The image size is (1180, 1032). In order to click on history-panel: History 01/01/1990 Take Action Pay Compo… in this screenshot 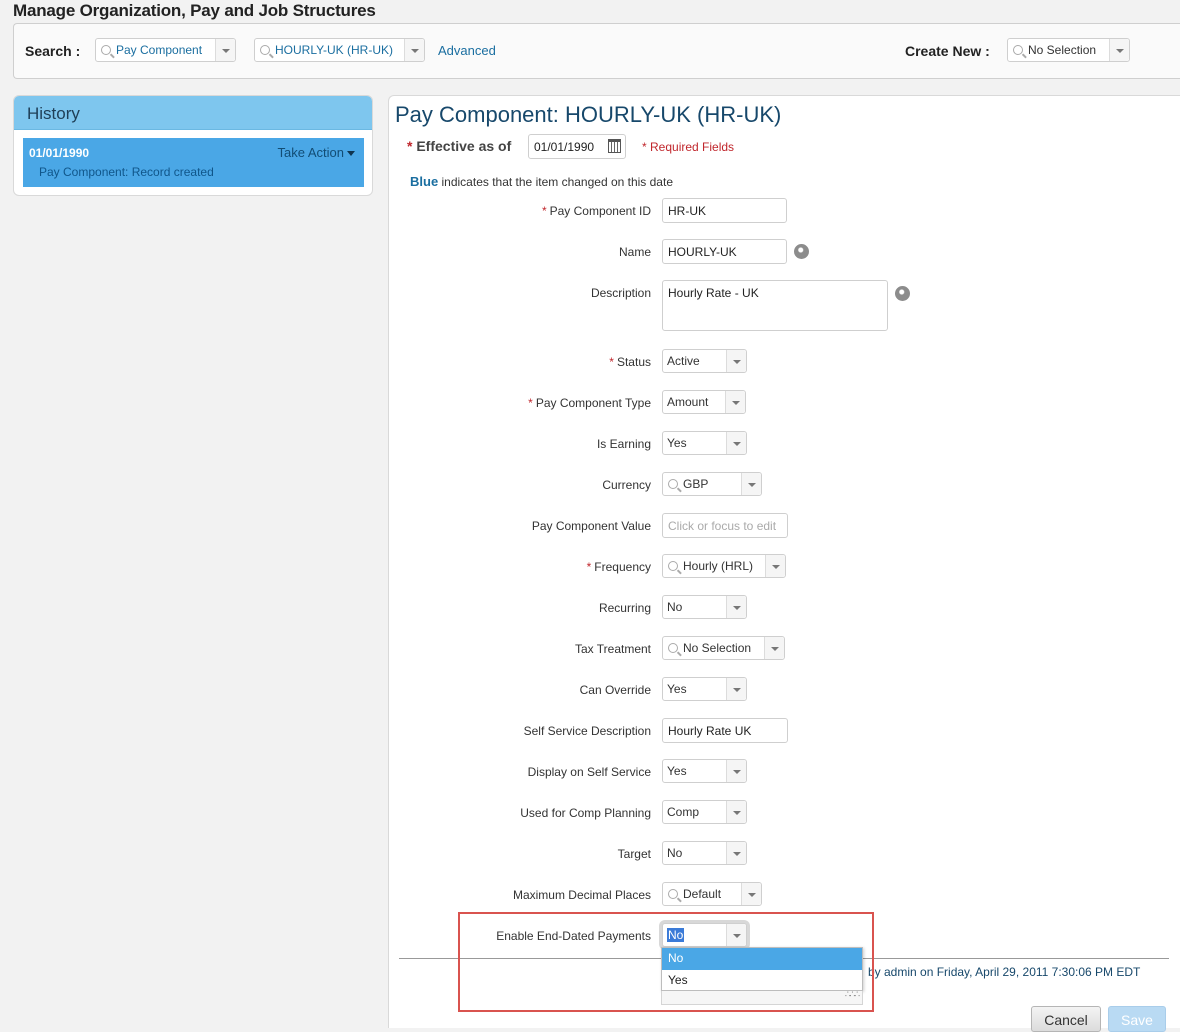, I will do `click(193, 145)`.